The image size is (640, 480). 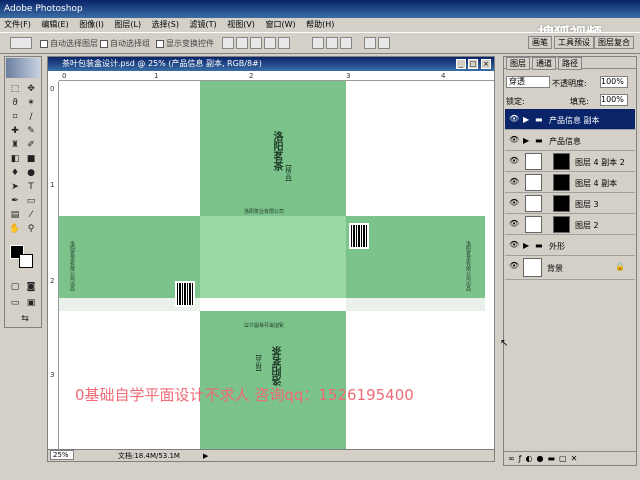 What do you see at coordinates (25, 319) in the screenshot?
I see `jump-to-imageready-icon: ⇆` at bounding box center [25, 319].